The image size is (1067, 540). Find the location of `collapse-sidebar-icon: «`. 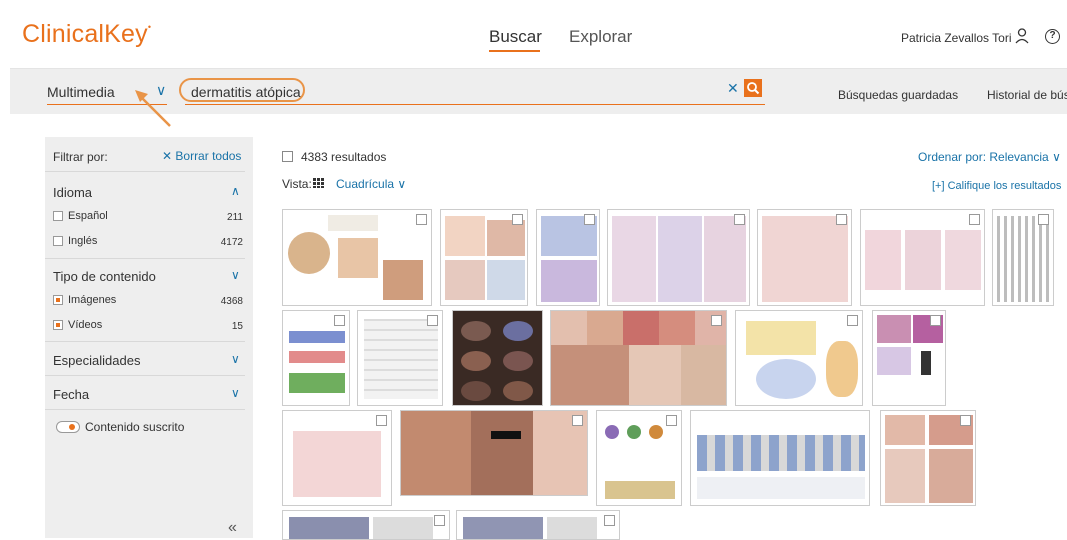

collapse-sidebar-icon: « is located at coordinates (232, 528).